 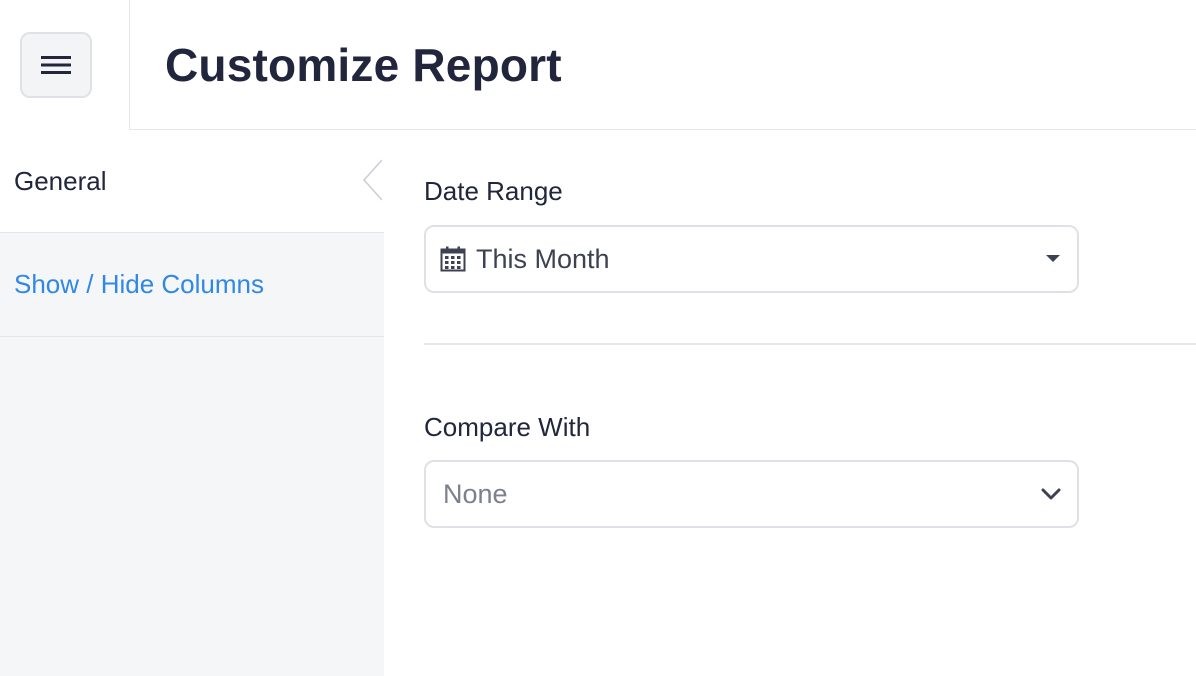 What do you see at coordinates (475, 493) in the screenshot?
I see `compare-with-value: None` at bounding box center [475, 493].